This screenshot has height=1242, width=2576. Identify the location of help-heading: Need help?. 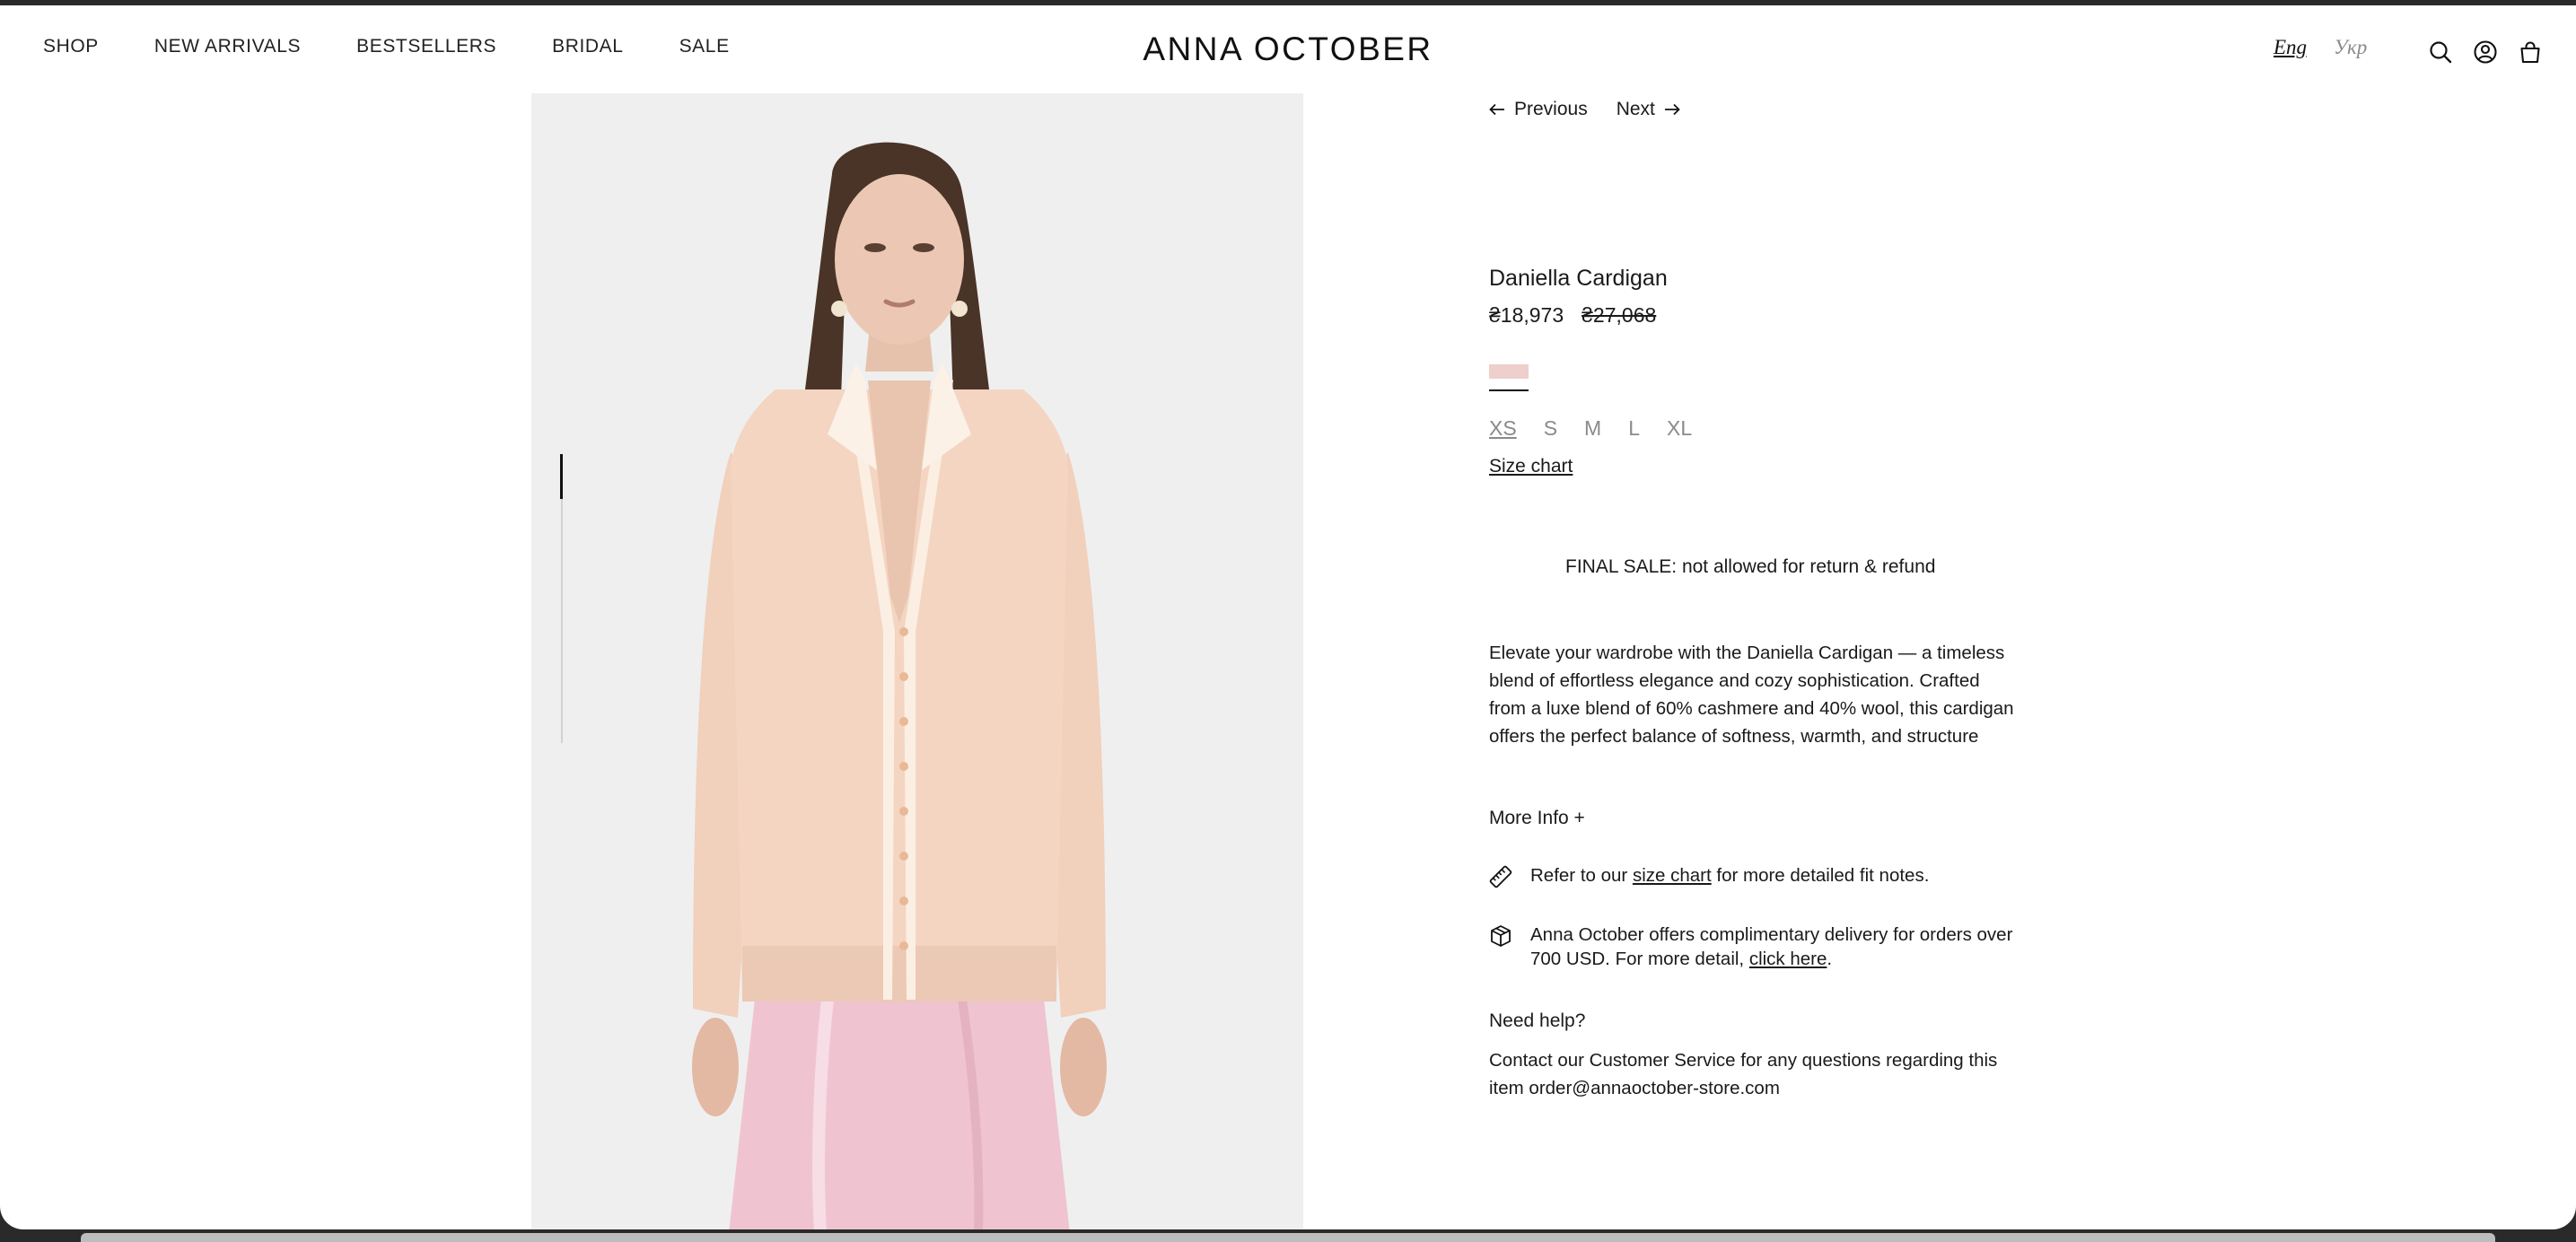
(1537, 1020).